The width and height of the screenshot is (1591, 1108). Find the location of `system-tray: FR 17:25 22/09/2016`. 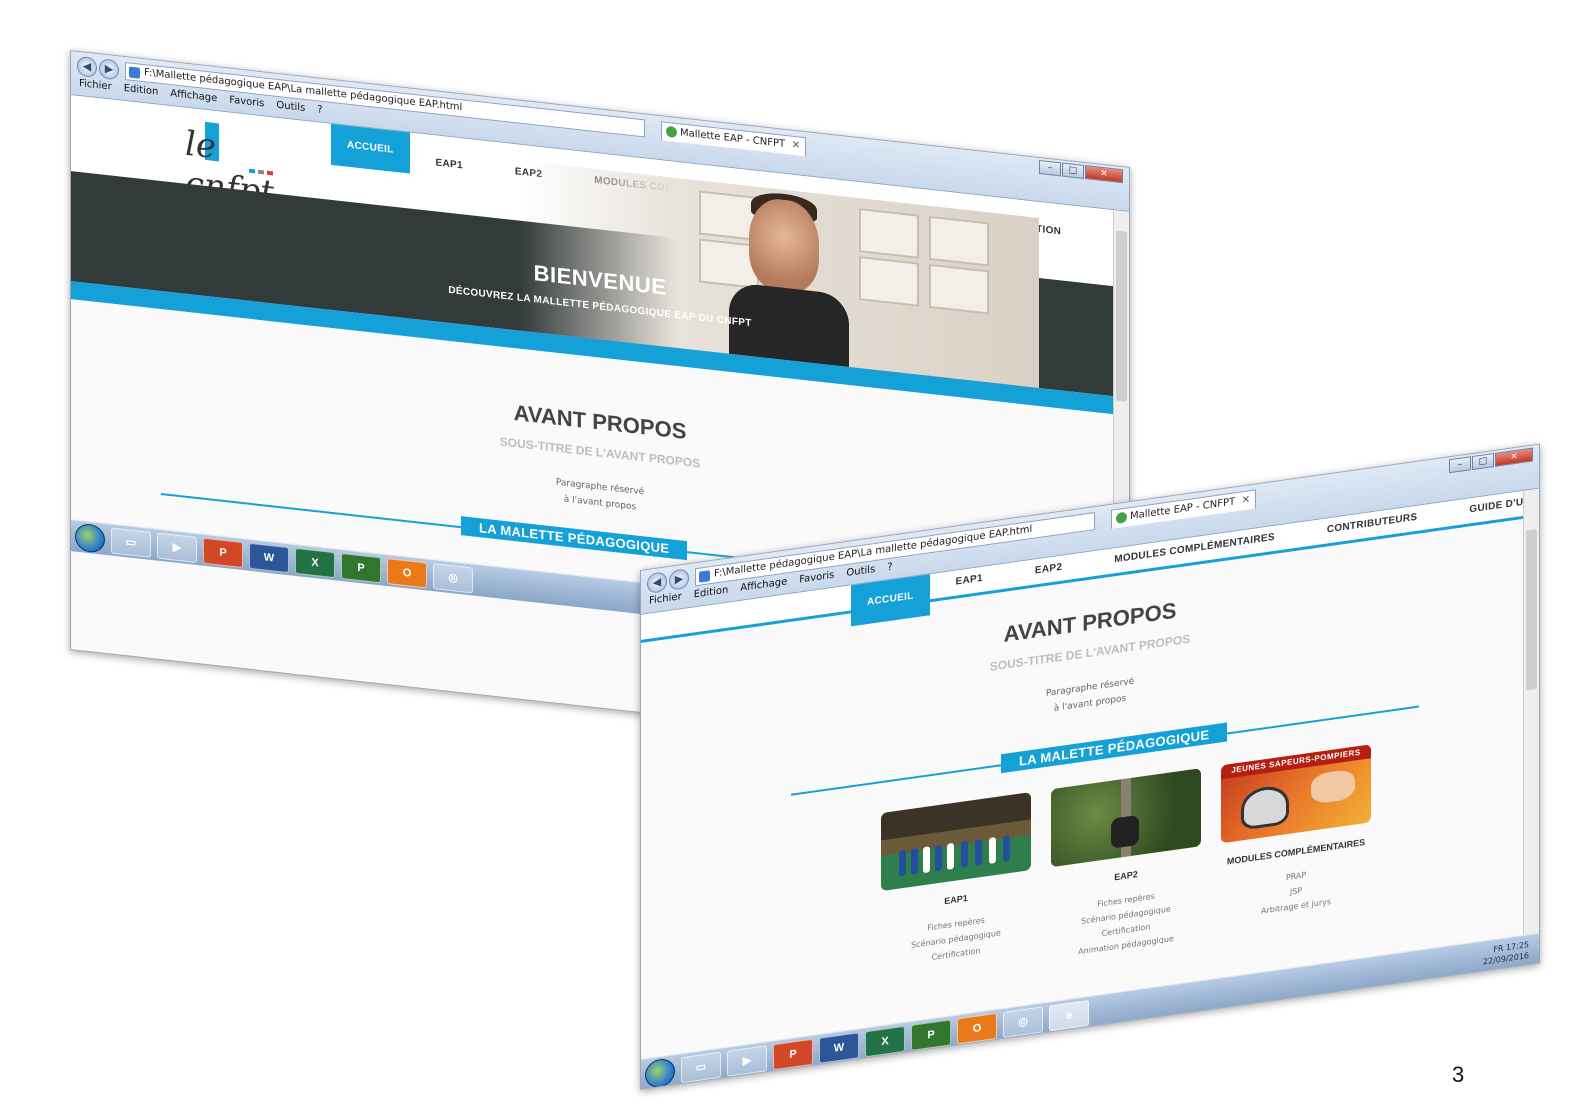

system-tray: FR 17:25 22/09/2016 is located at coordinates (1506, 953).